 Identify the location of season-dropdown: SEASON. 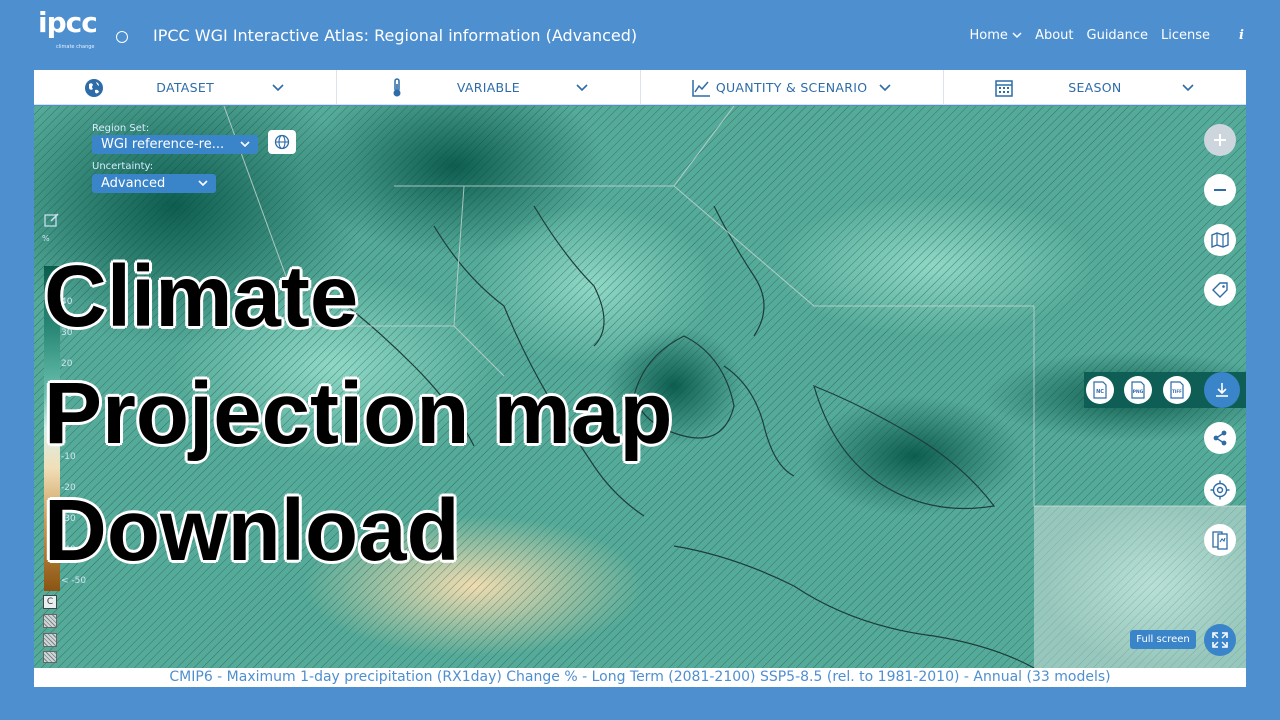
(1095, 87).